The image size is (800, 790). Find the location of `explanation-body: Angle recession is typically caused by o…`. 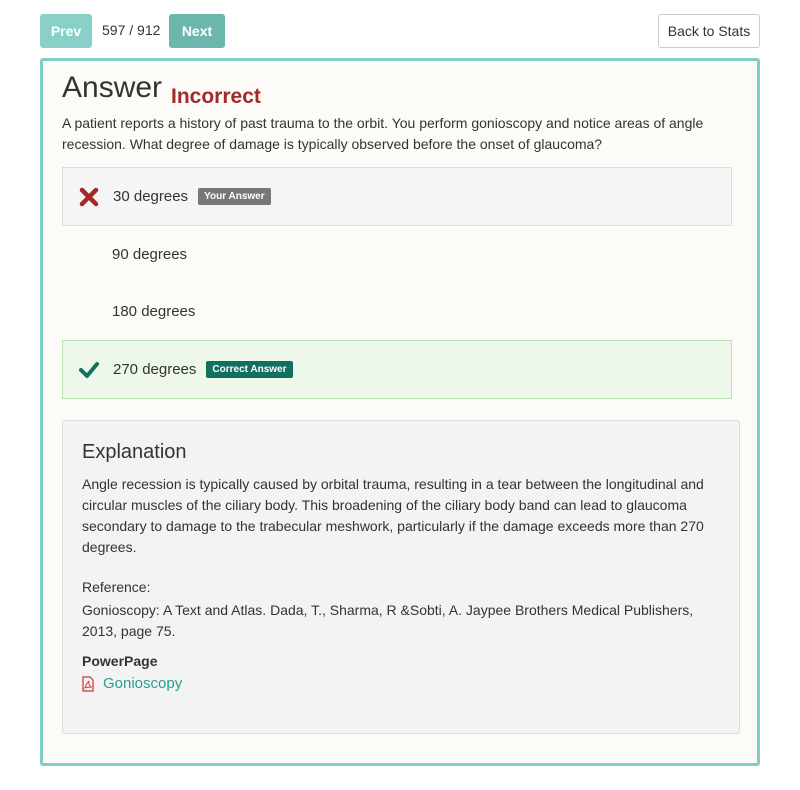

explanation-body: Angle recession is typically caused by o… is located at coordinates (393, 515).